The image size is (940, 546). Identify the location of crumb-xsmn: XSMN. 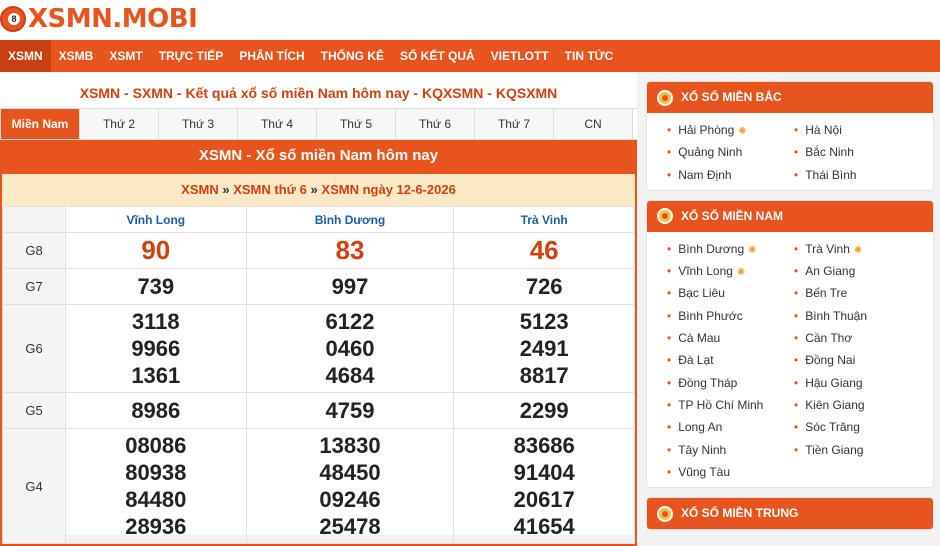
(200, 189).